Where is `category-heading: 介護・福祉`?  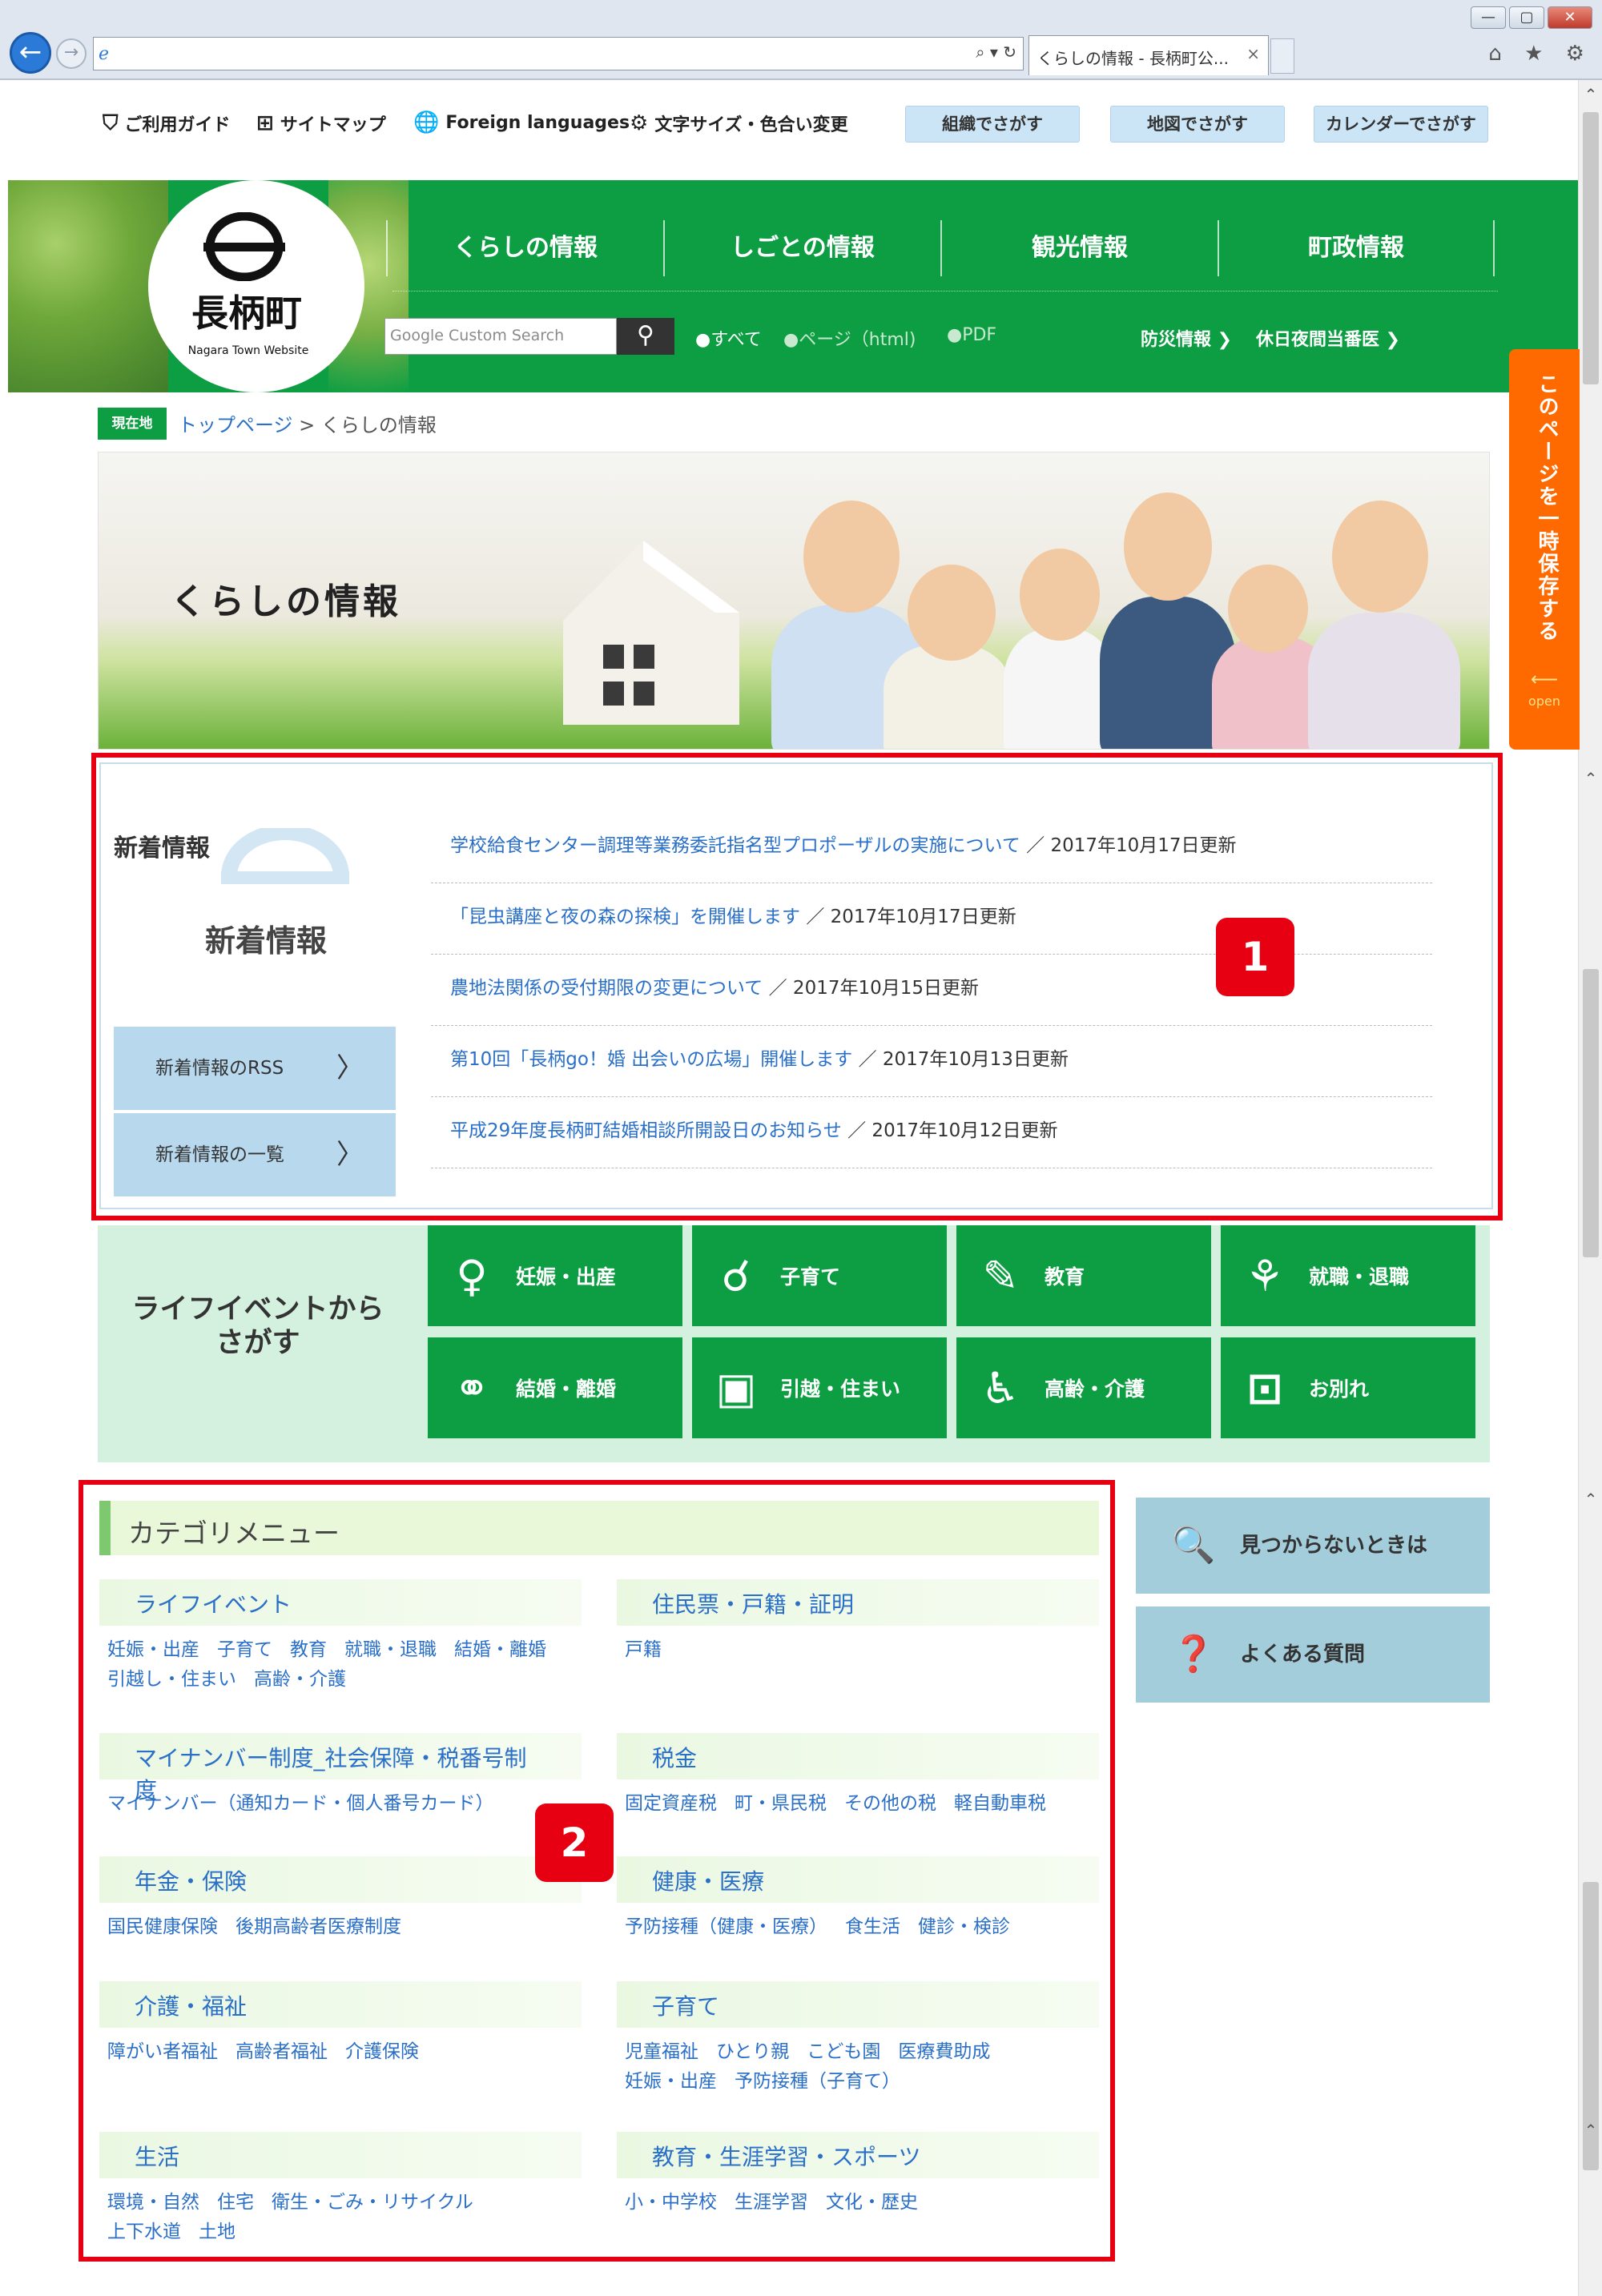 category-heading: 介護・福祉 is located at coordinates (340, 2004).